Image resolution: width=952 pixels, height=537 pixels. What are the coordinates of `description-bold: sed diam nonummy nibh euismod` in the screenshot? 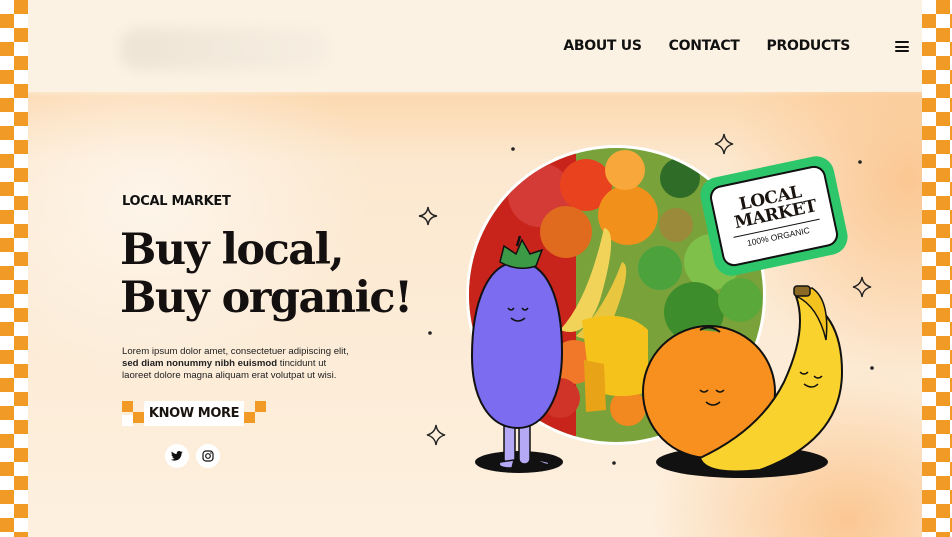 It's located at (200, 363).